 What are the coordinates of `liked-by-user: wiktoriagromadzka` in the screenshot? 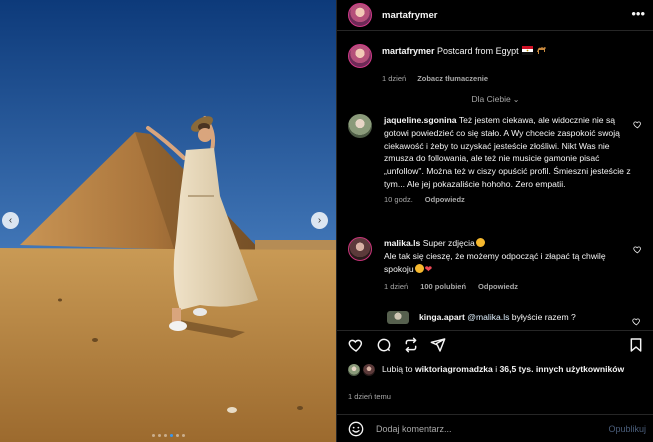 It's located at (454, 369).